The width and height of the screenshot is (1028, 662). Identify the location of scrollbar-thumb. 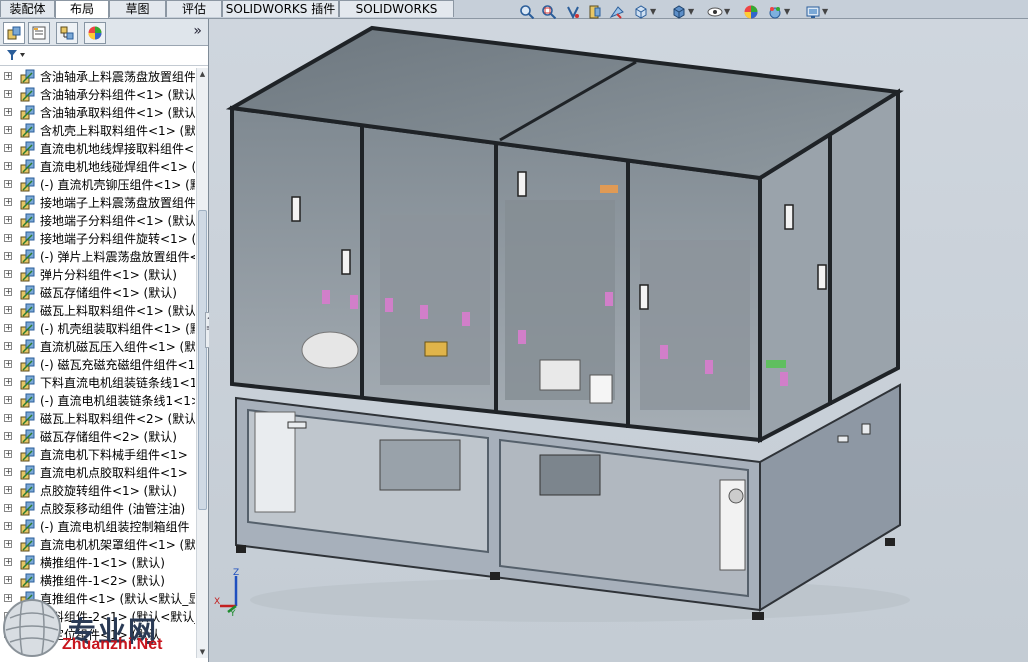
(202, 360).